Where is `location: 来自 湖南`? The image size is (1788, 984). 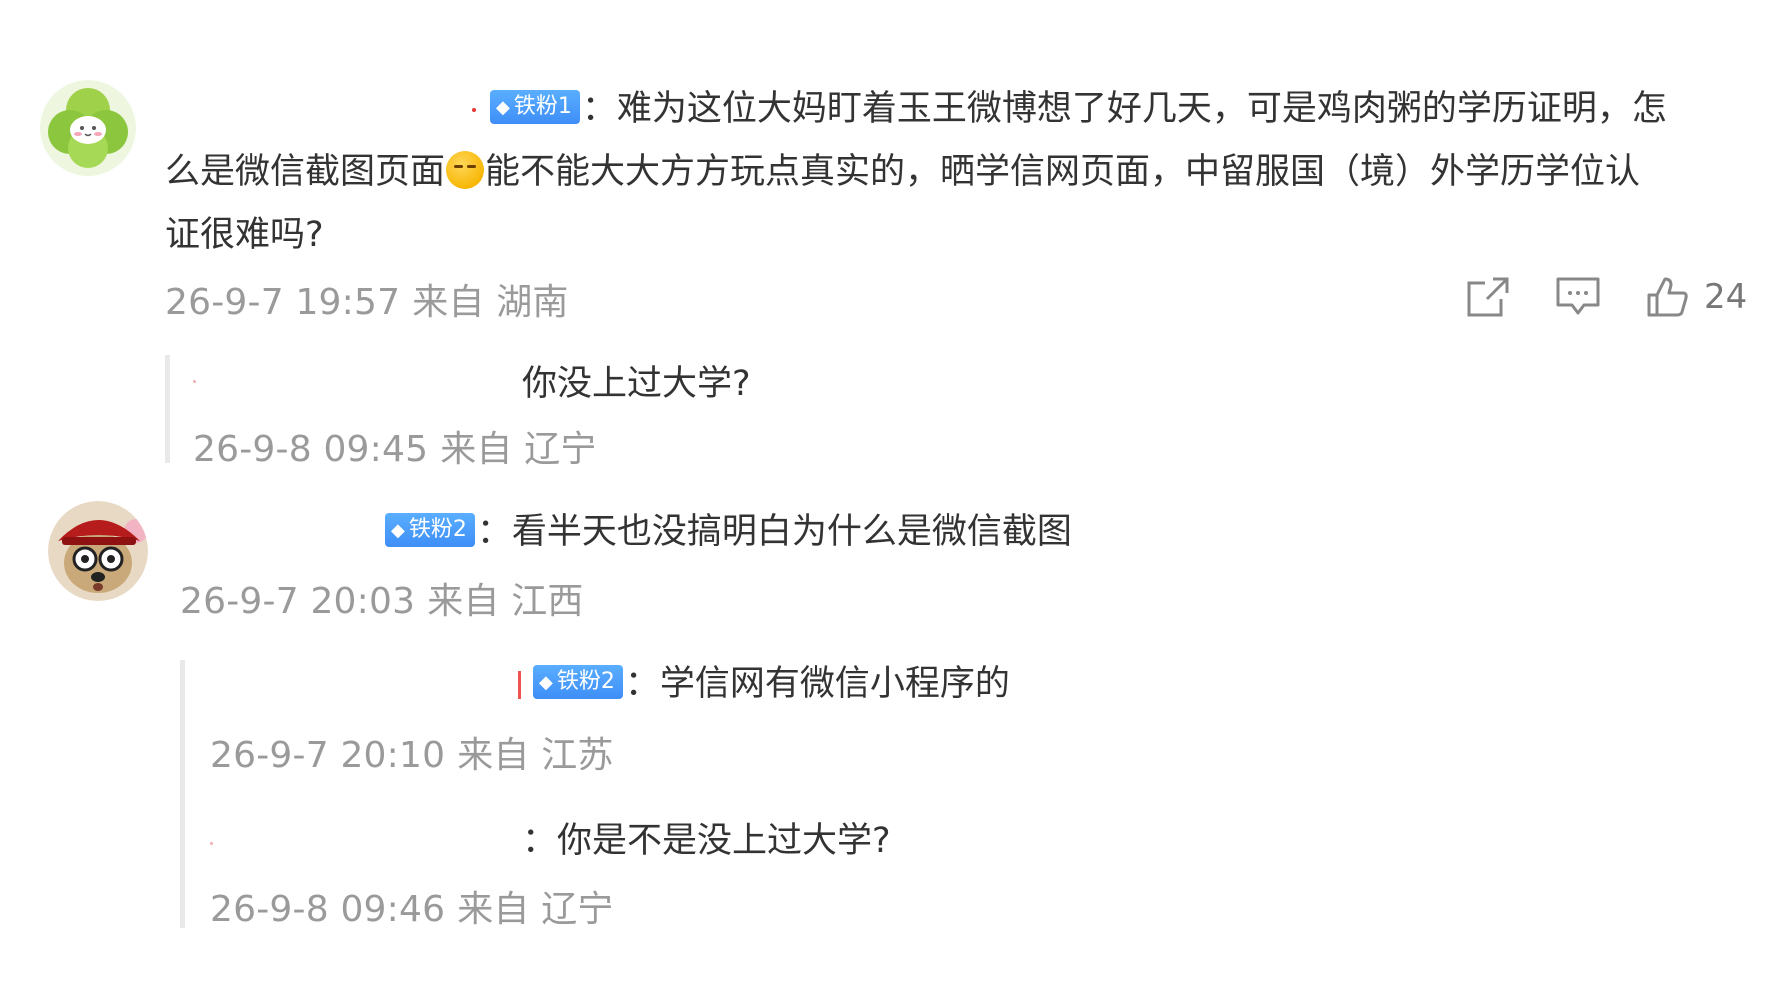 location: 来自 湖南 is located at coordinates (490, 302).